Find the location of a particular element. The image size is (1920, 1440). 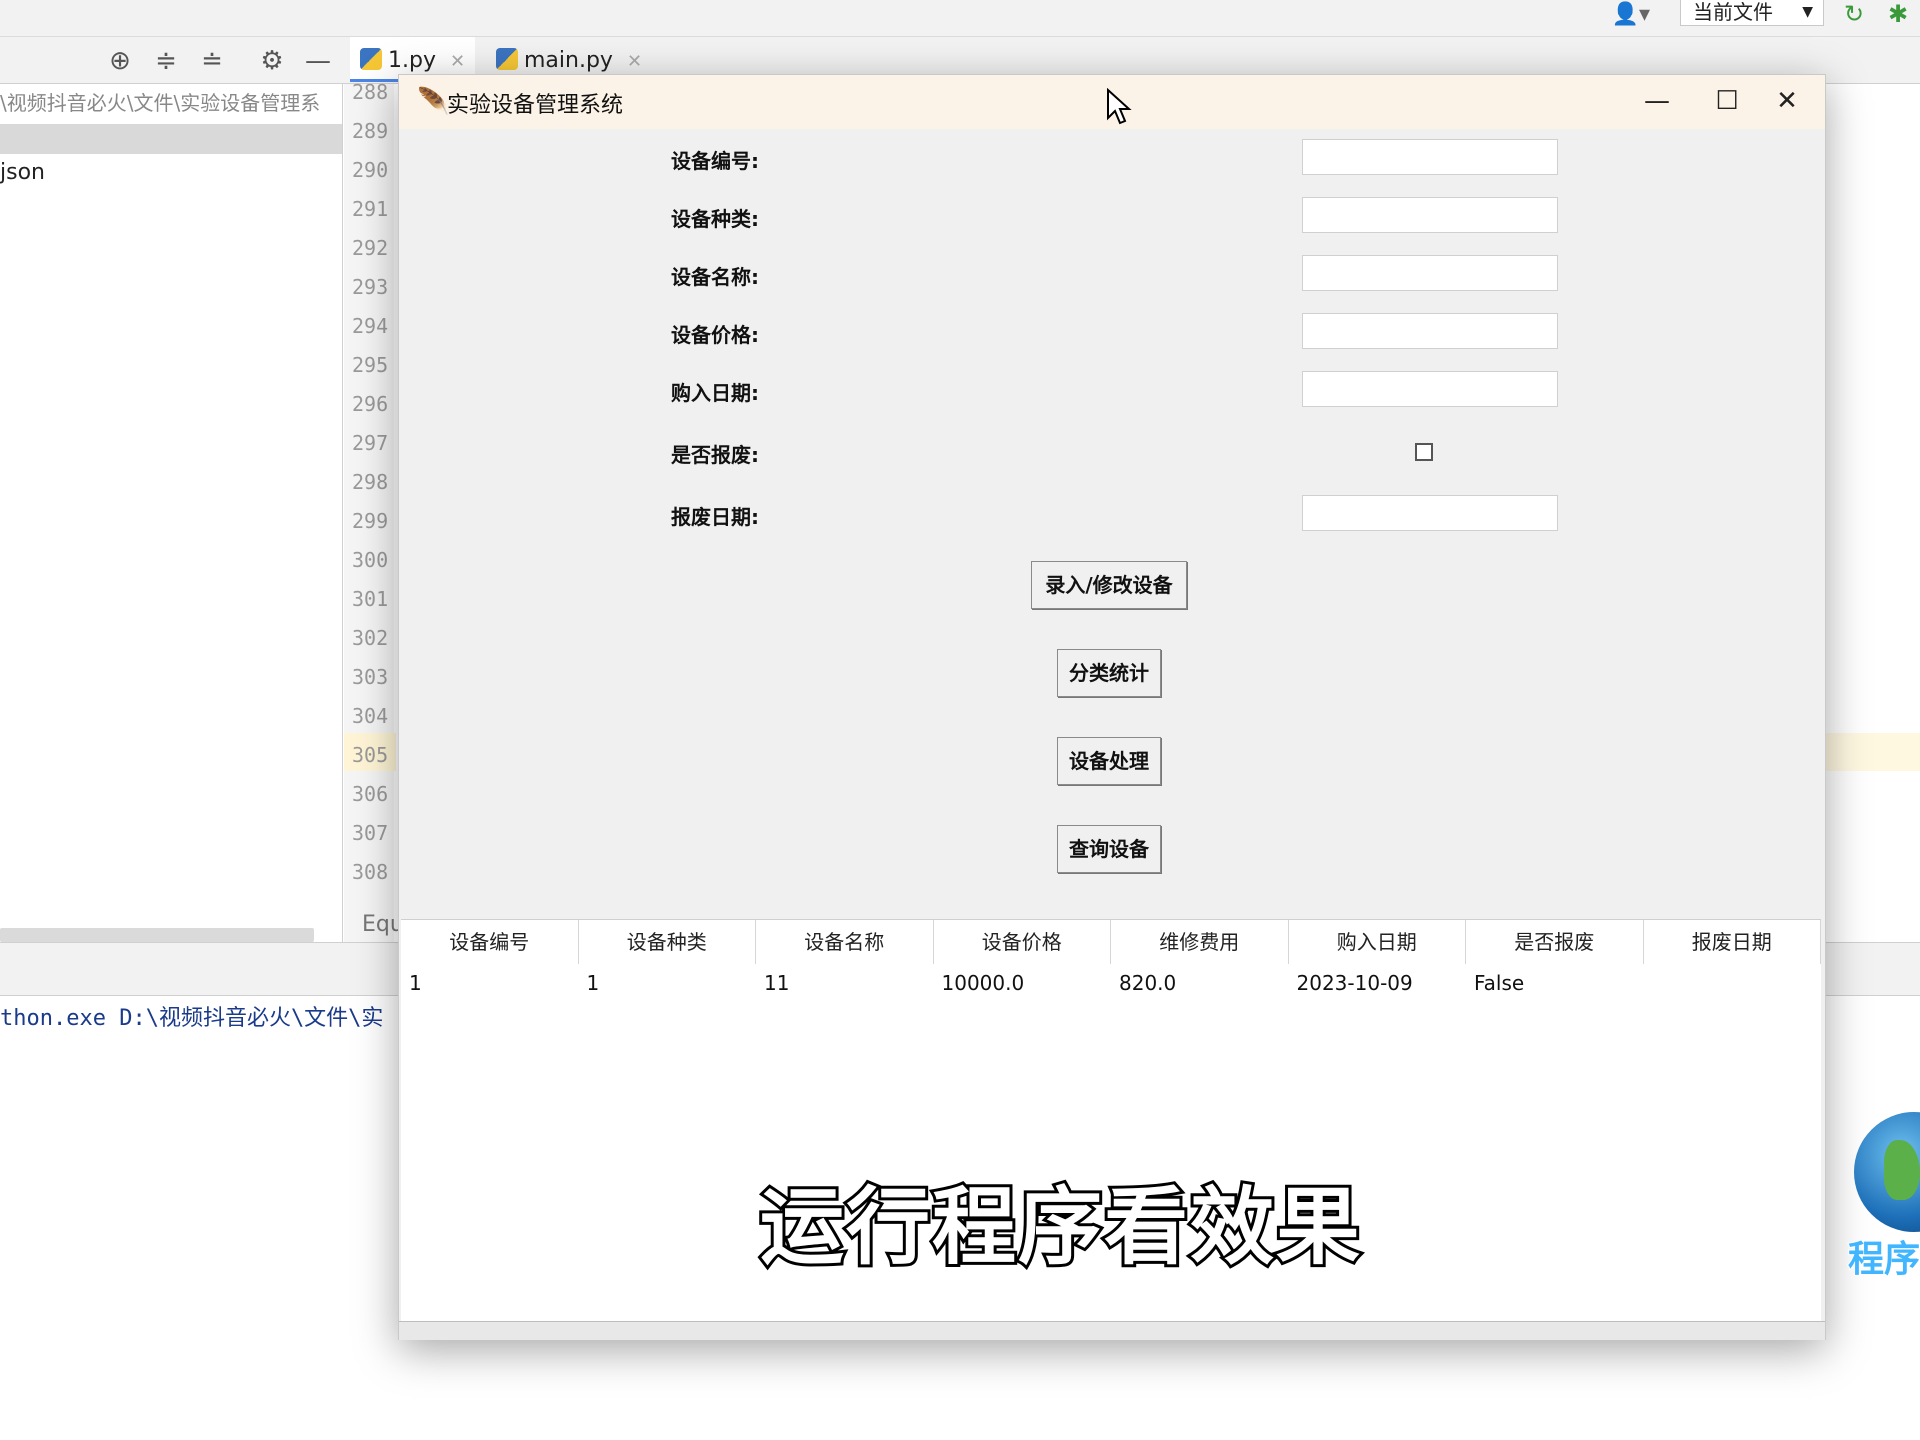

table-cell: 2023-10-09 is located at coordinates (1354, 983).